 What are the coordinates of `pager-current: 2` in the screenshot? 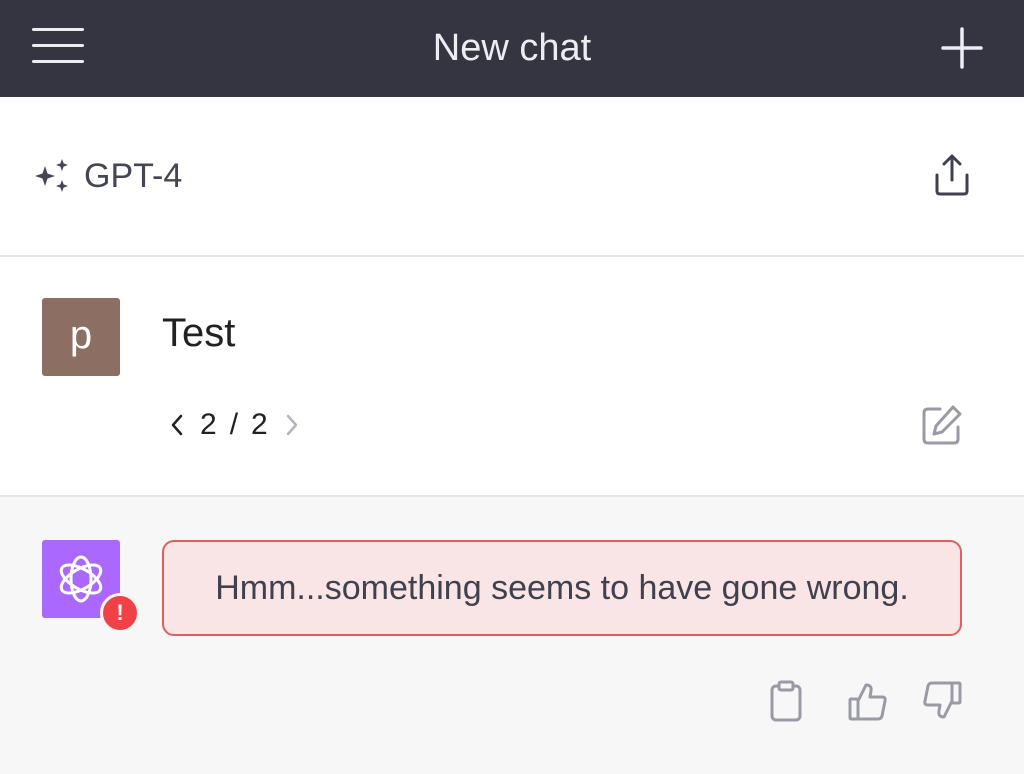 It's located at (209, 424).